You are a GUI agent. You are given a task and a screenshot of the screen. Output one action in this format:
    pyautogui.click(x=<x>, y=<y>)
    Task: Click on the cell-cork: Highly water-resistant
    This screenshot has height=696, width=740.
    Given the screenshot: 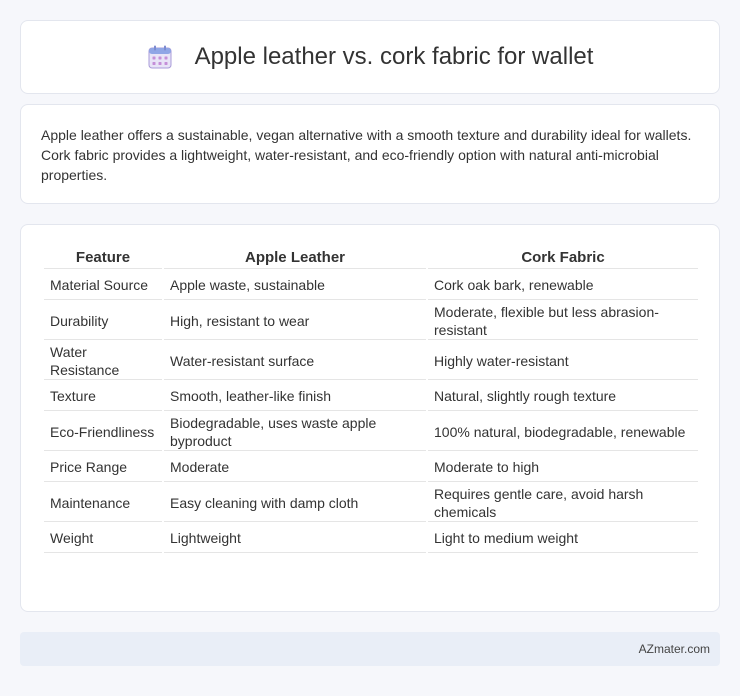 What is the action you would take?
    pyautogui.click(x=563, y=361)
    